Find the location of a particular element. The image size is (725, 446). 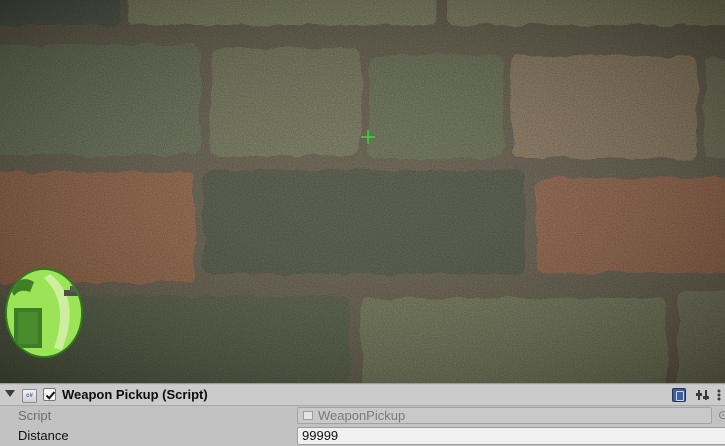

component-enabled-checkbox is located at coordinates (49, 394).